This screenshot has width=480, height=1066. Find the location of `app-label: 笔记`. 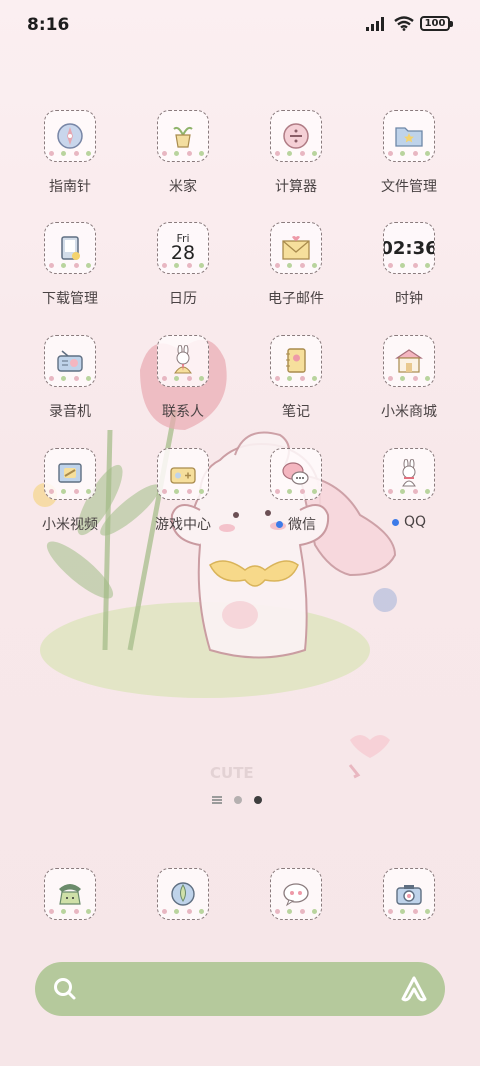

app-label: 笔记 is located at coordinates (296, 412).